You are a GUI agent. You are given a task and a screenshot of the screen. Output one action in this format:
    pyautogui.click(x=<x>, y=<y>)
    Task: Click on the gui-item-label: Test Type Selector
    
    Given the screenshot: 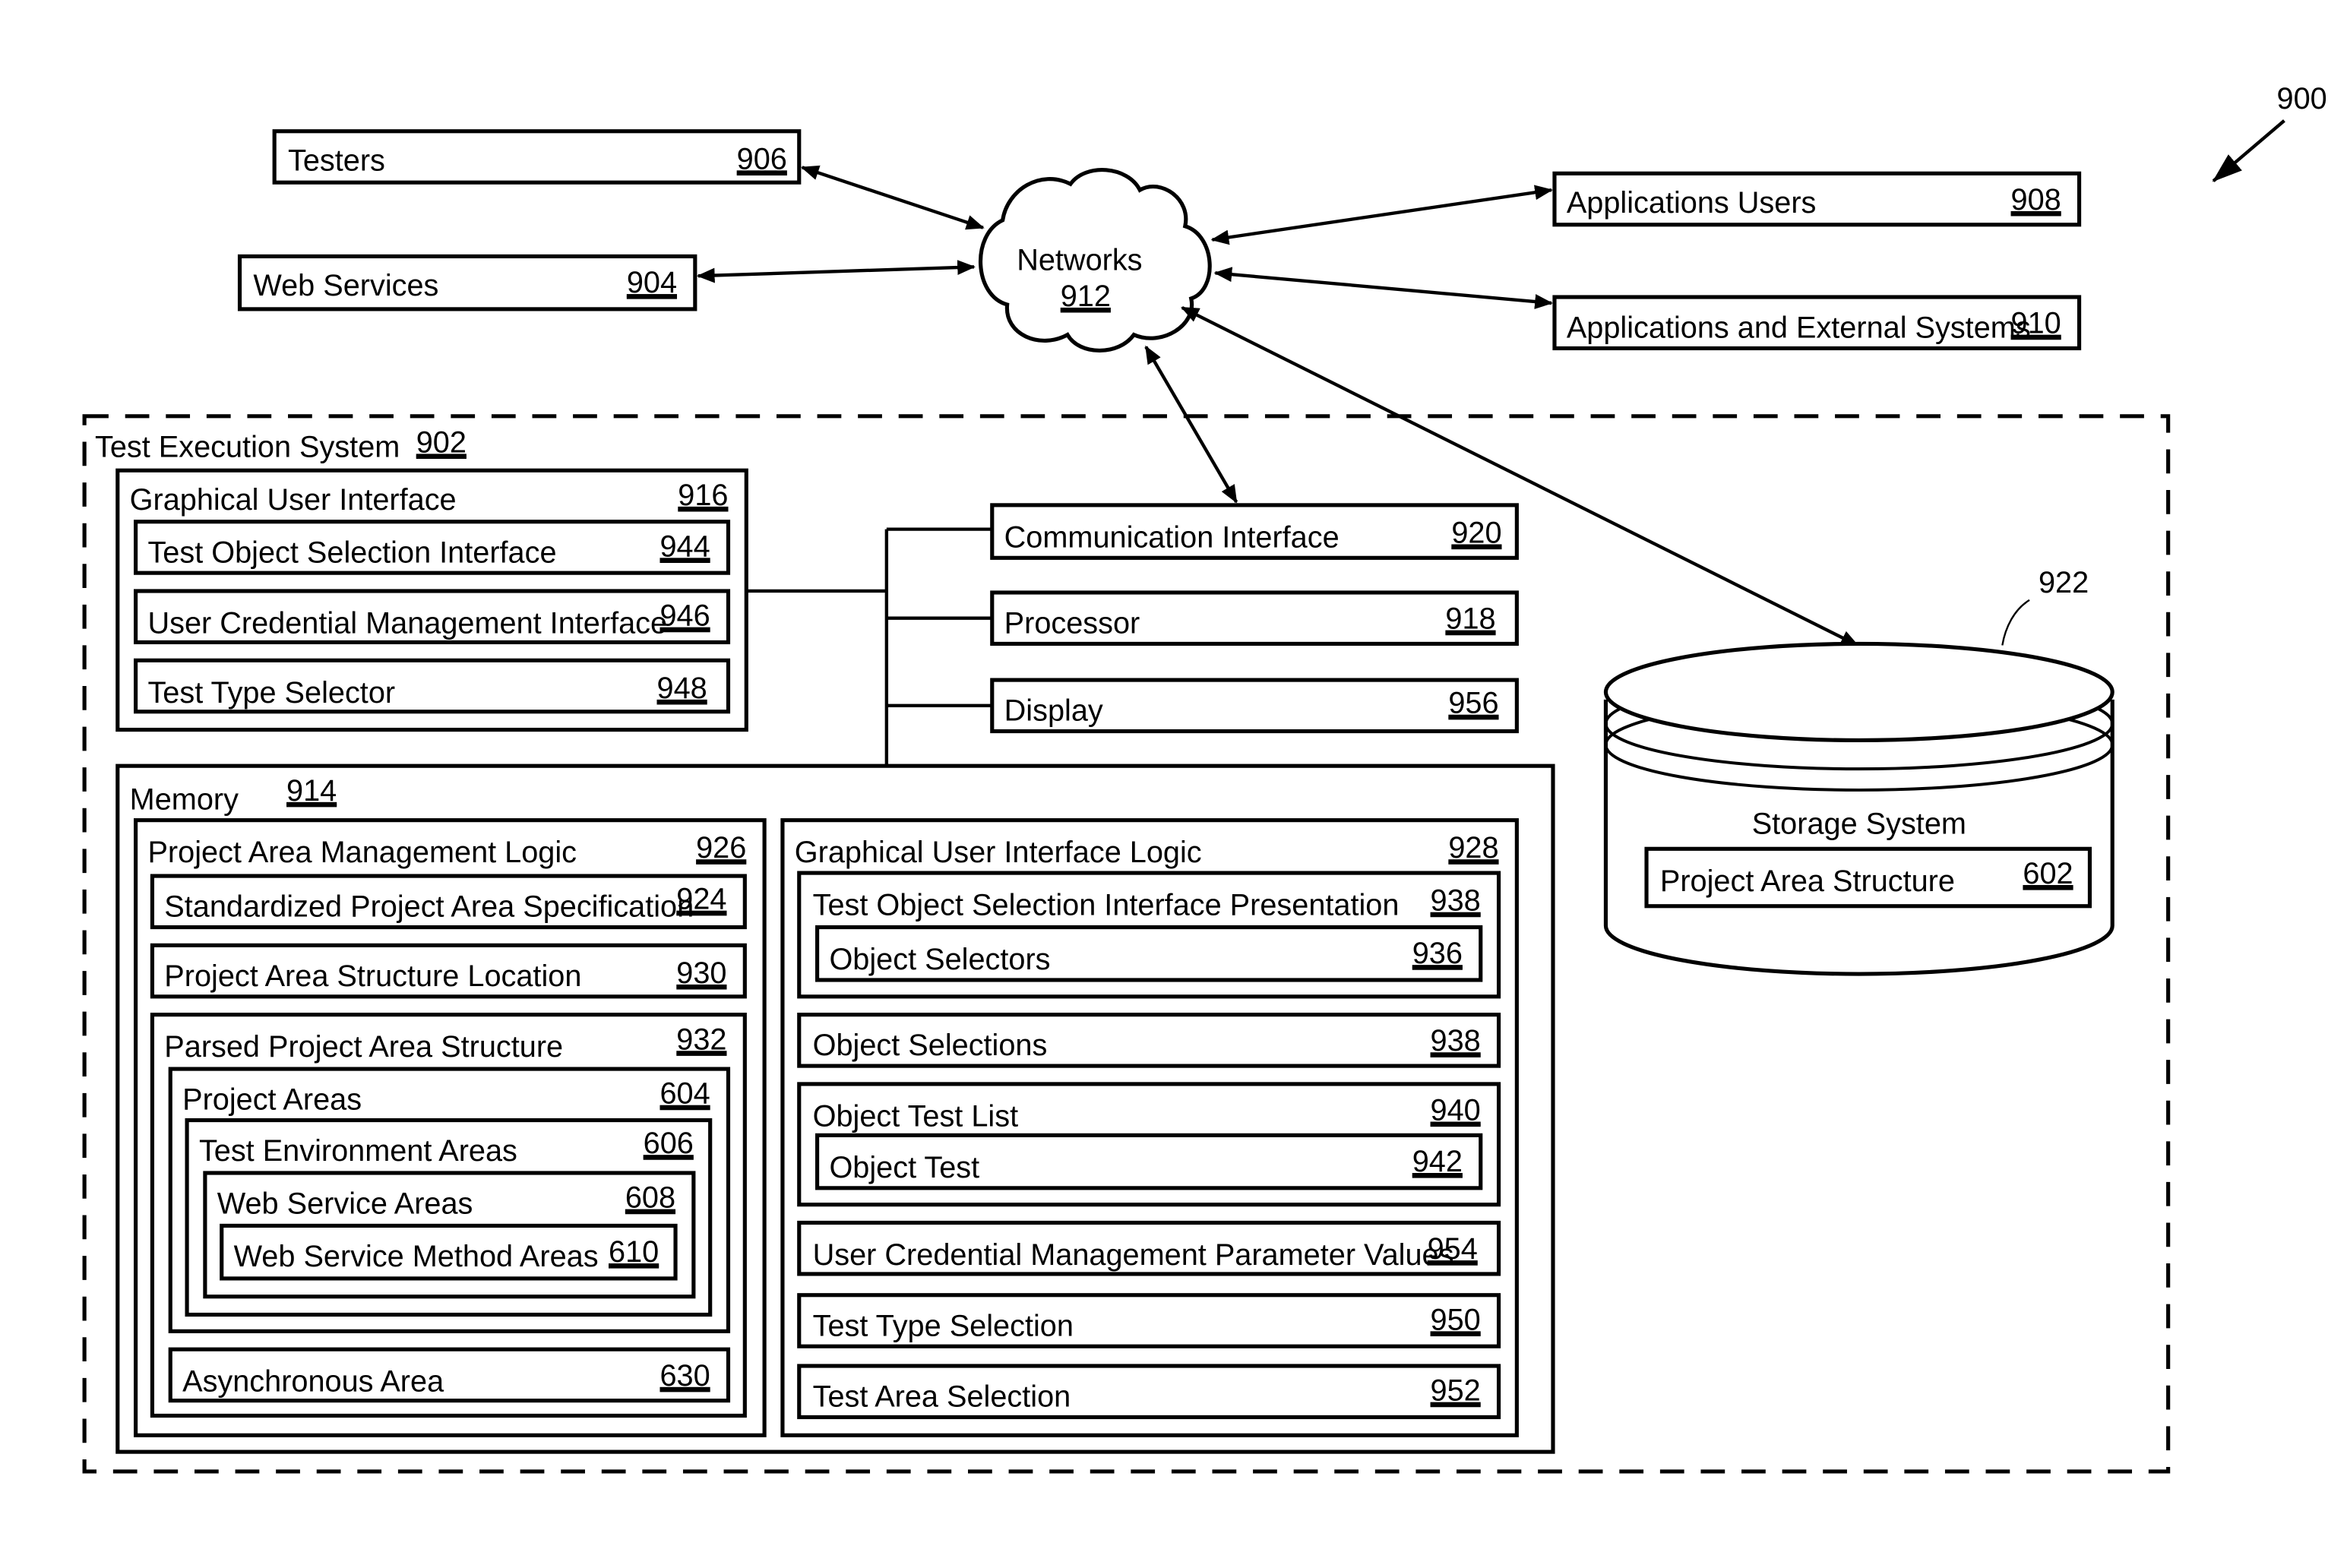 What is the action you would take?
    pyautogui.click(x=271, y=693)
    